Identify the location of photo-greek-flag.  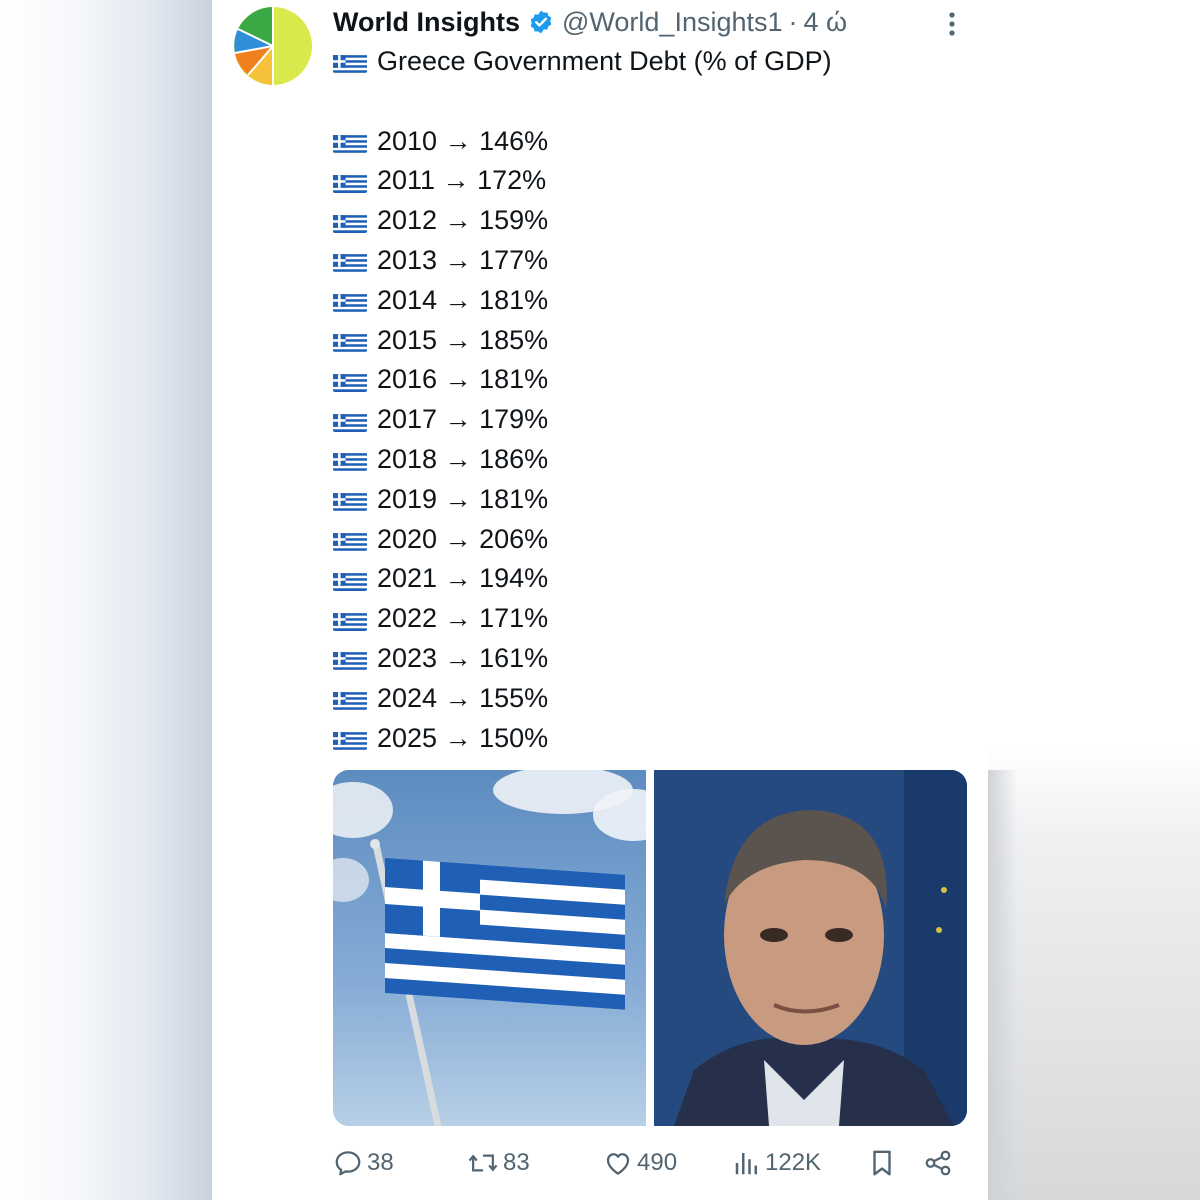
(489, 948).